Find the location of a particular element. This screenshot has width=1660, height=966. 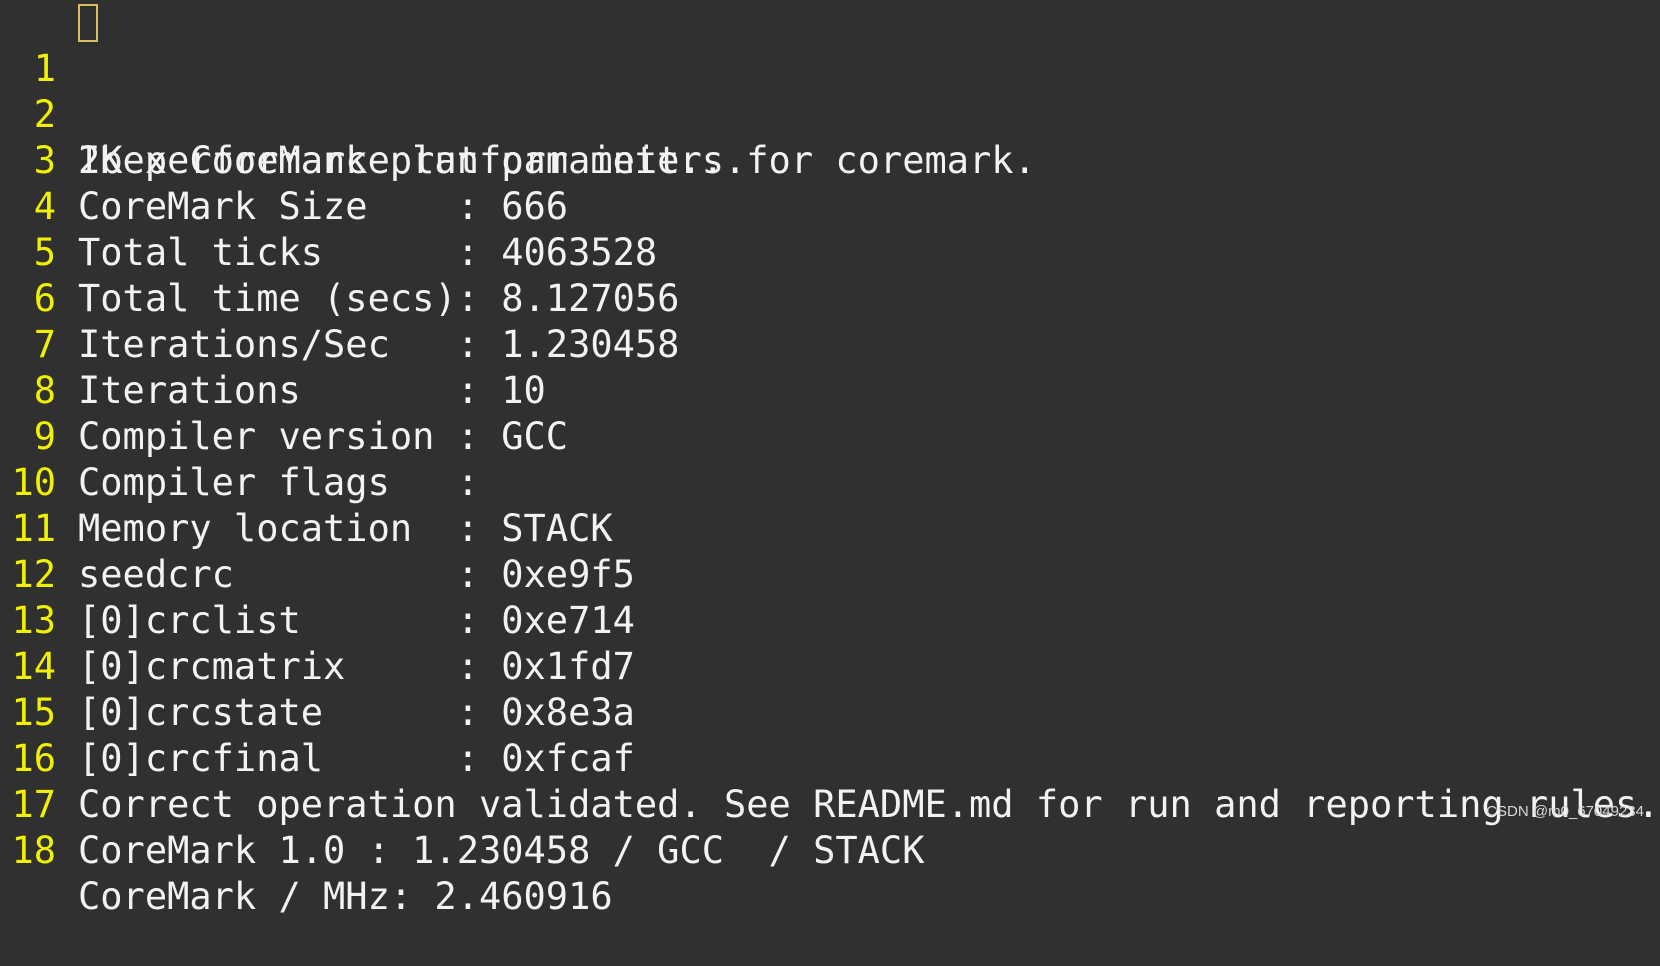

editor-line: 18 CoreMark / MHz: 2.460916 is located at coordinates (830, 850).